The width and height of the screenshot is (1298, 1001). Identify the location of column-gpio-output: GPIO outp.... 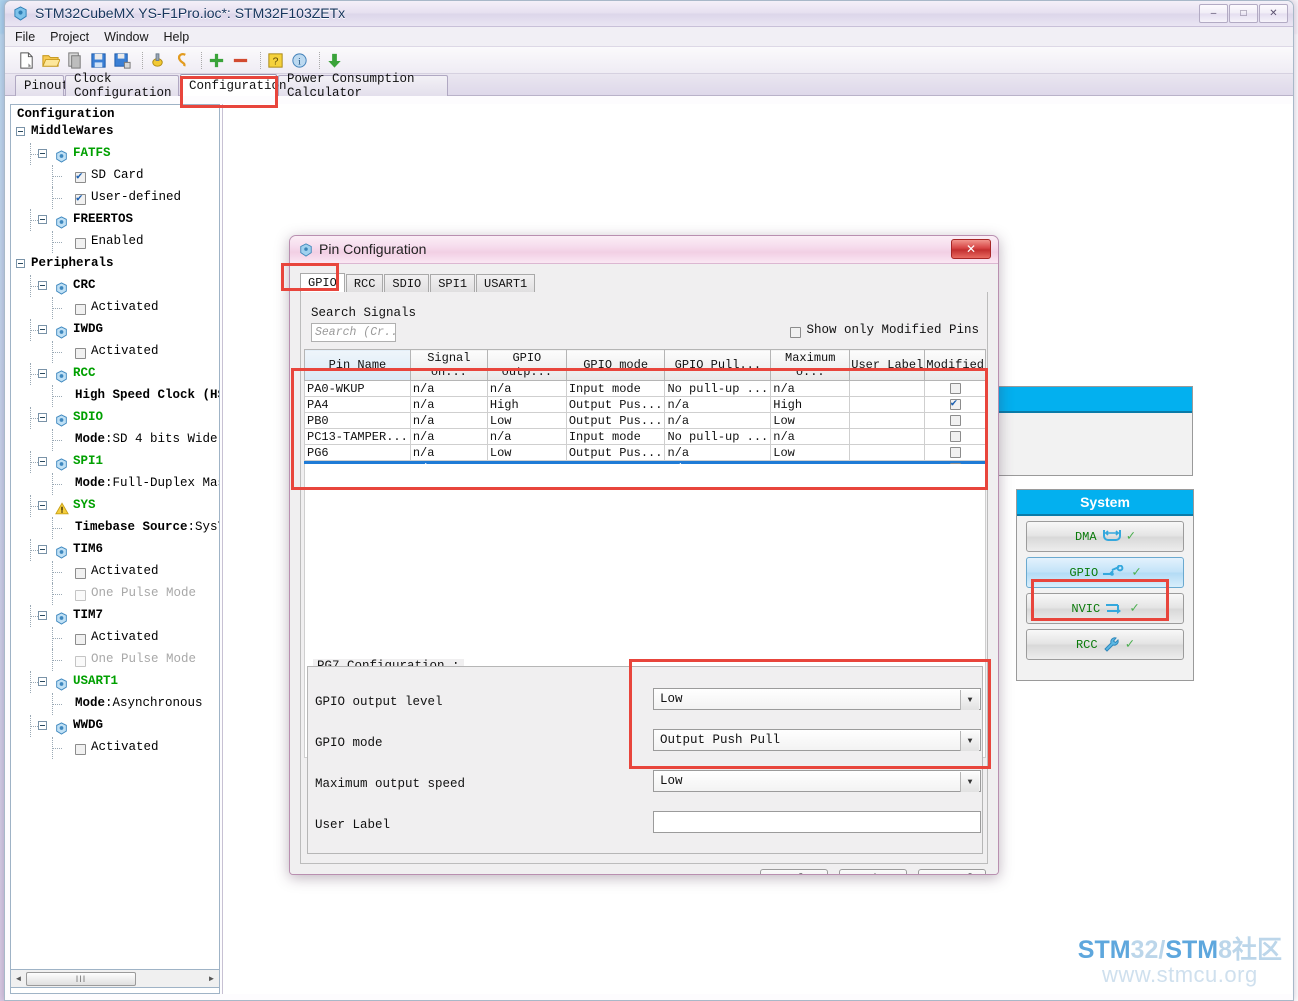
(526, 365).